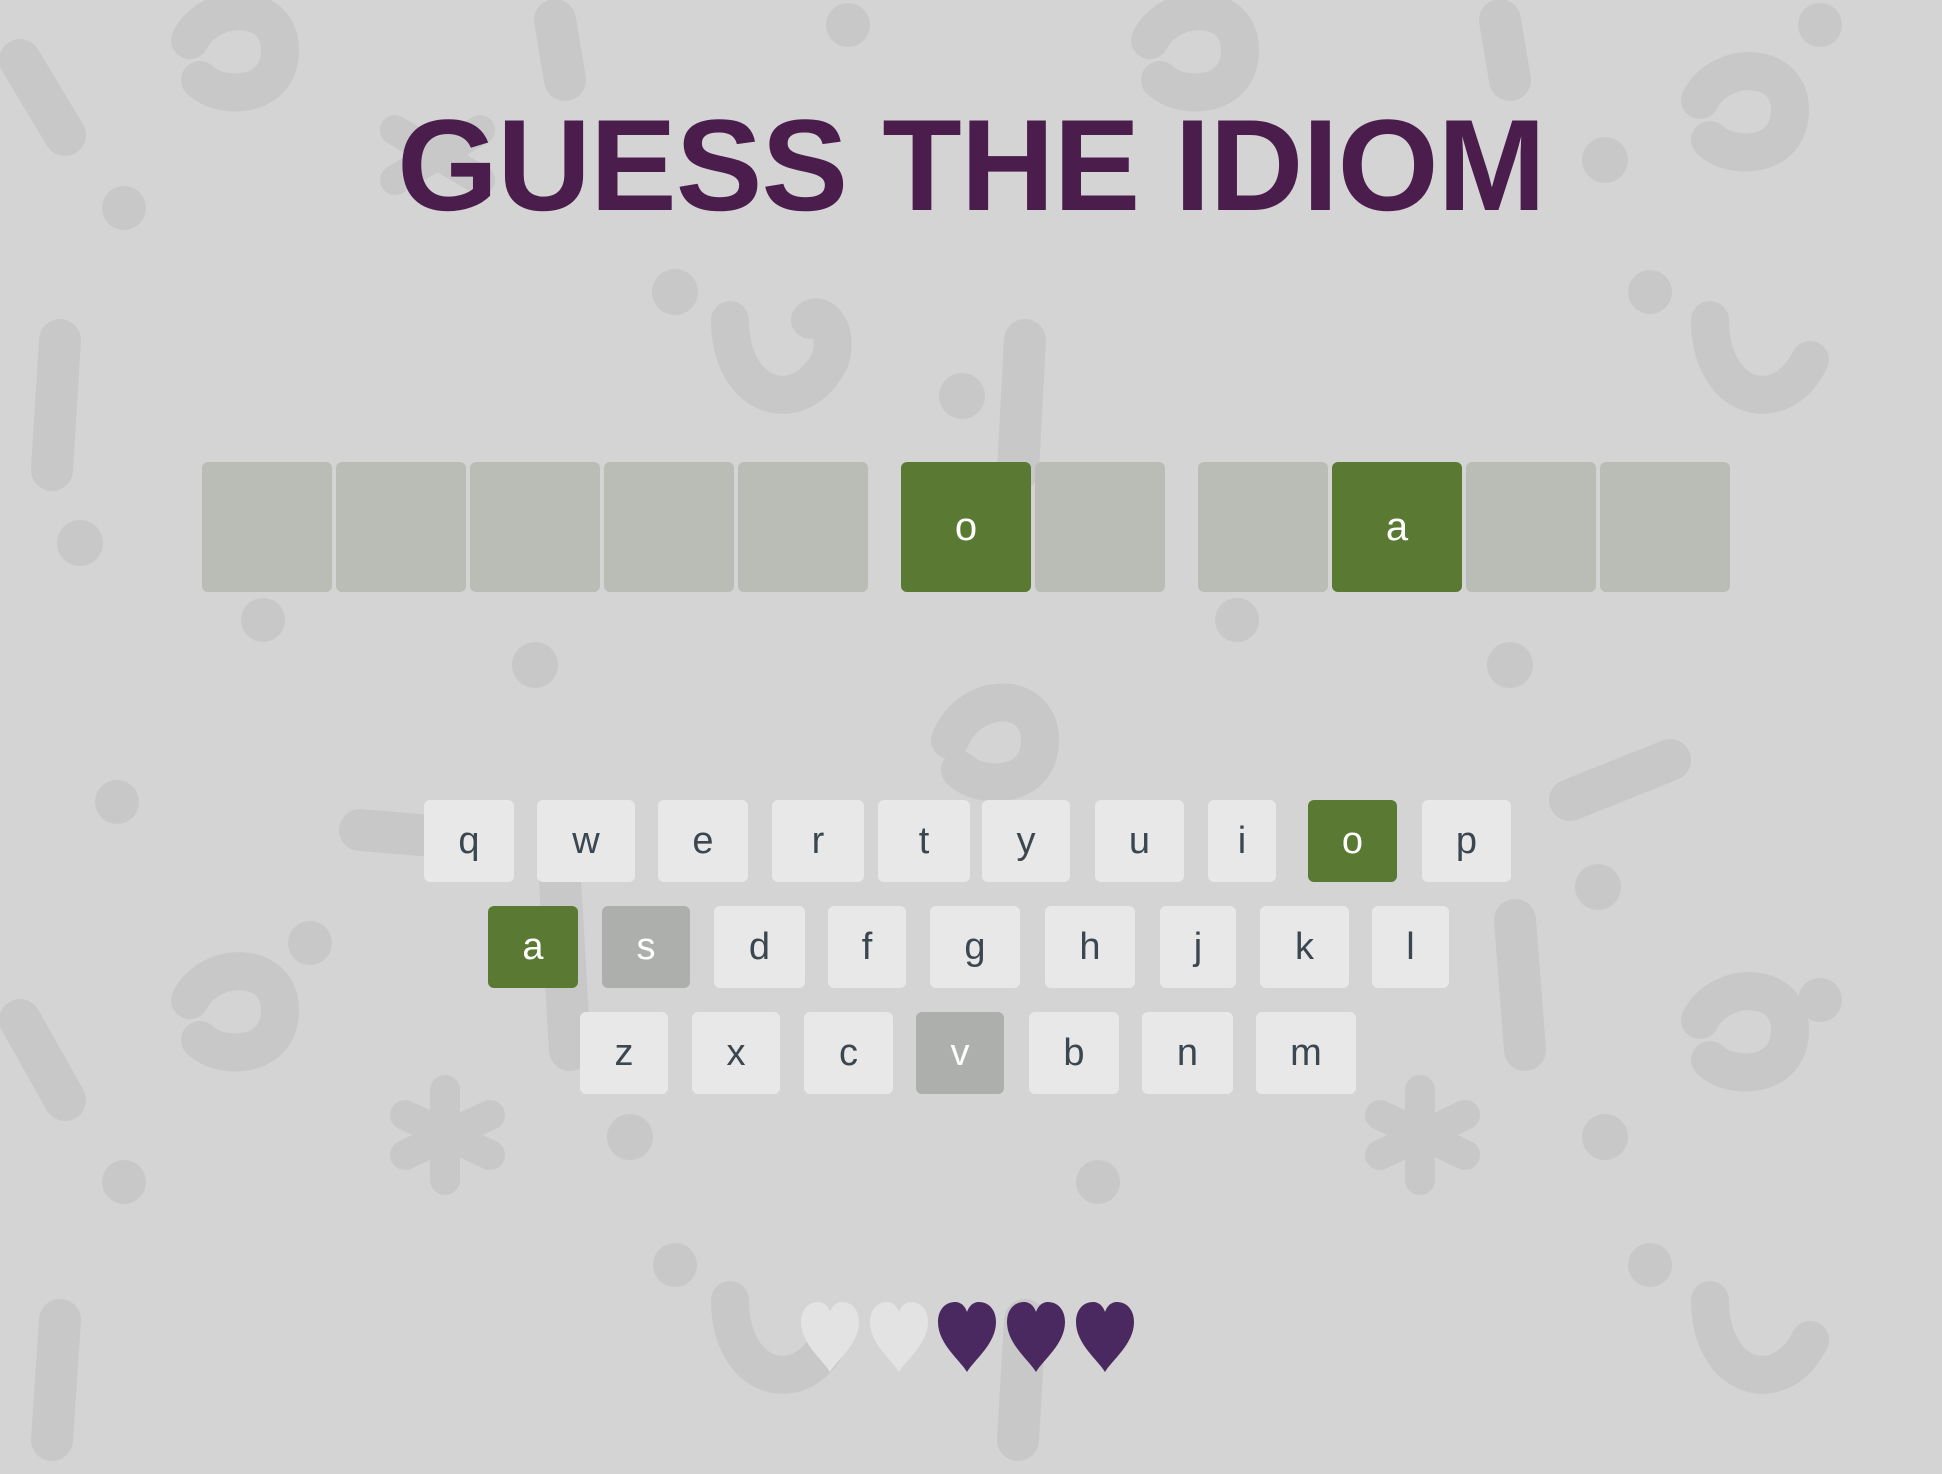 This screenshot has height=1474, width=1942. I want to click on key-g: g, so click(975, 947).